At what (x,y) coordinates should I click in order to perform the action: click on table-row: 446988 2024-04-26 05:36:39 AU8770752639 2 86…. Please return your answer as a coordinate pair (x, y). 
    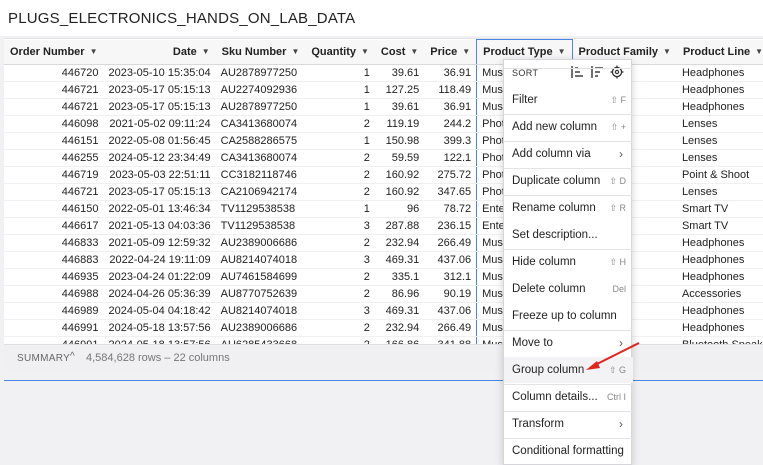
    Looking at the image, I should click on (383, 294).